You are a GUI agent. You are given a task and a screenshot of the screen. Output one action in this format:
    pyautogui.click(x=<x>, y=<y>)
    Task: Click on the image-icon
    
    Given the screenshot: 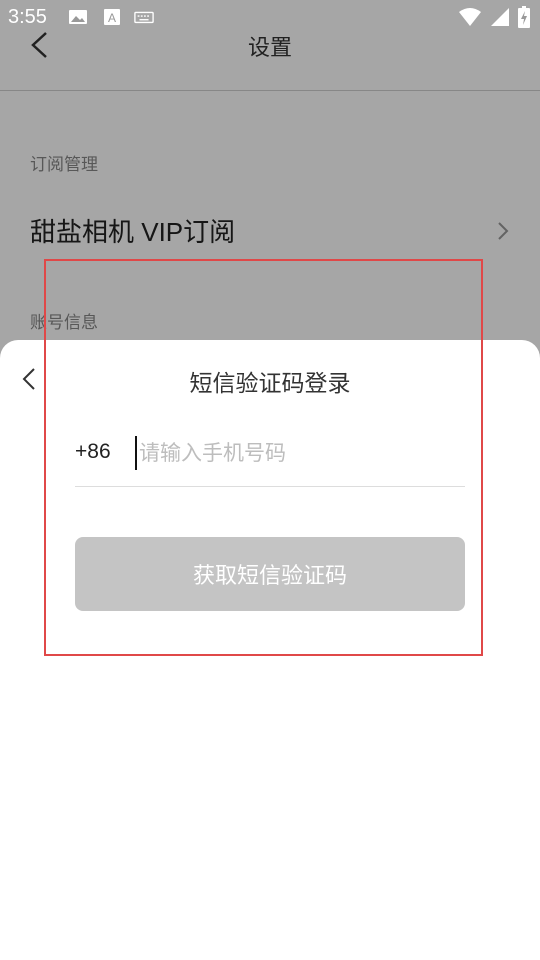 What is the action you would take?
    pyautogui.click(x=78, y=17)
    